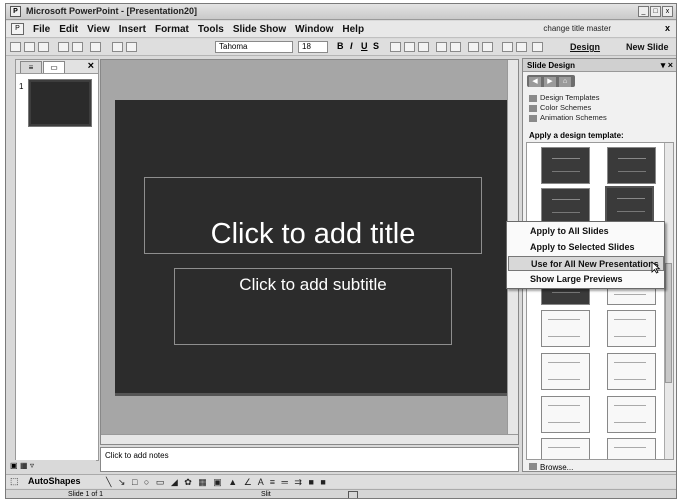  I want to click on menu-tools: Tools, so click(212, 29).